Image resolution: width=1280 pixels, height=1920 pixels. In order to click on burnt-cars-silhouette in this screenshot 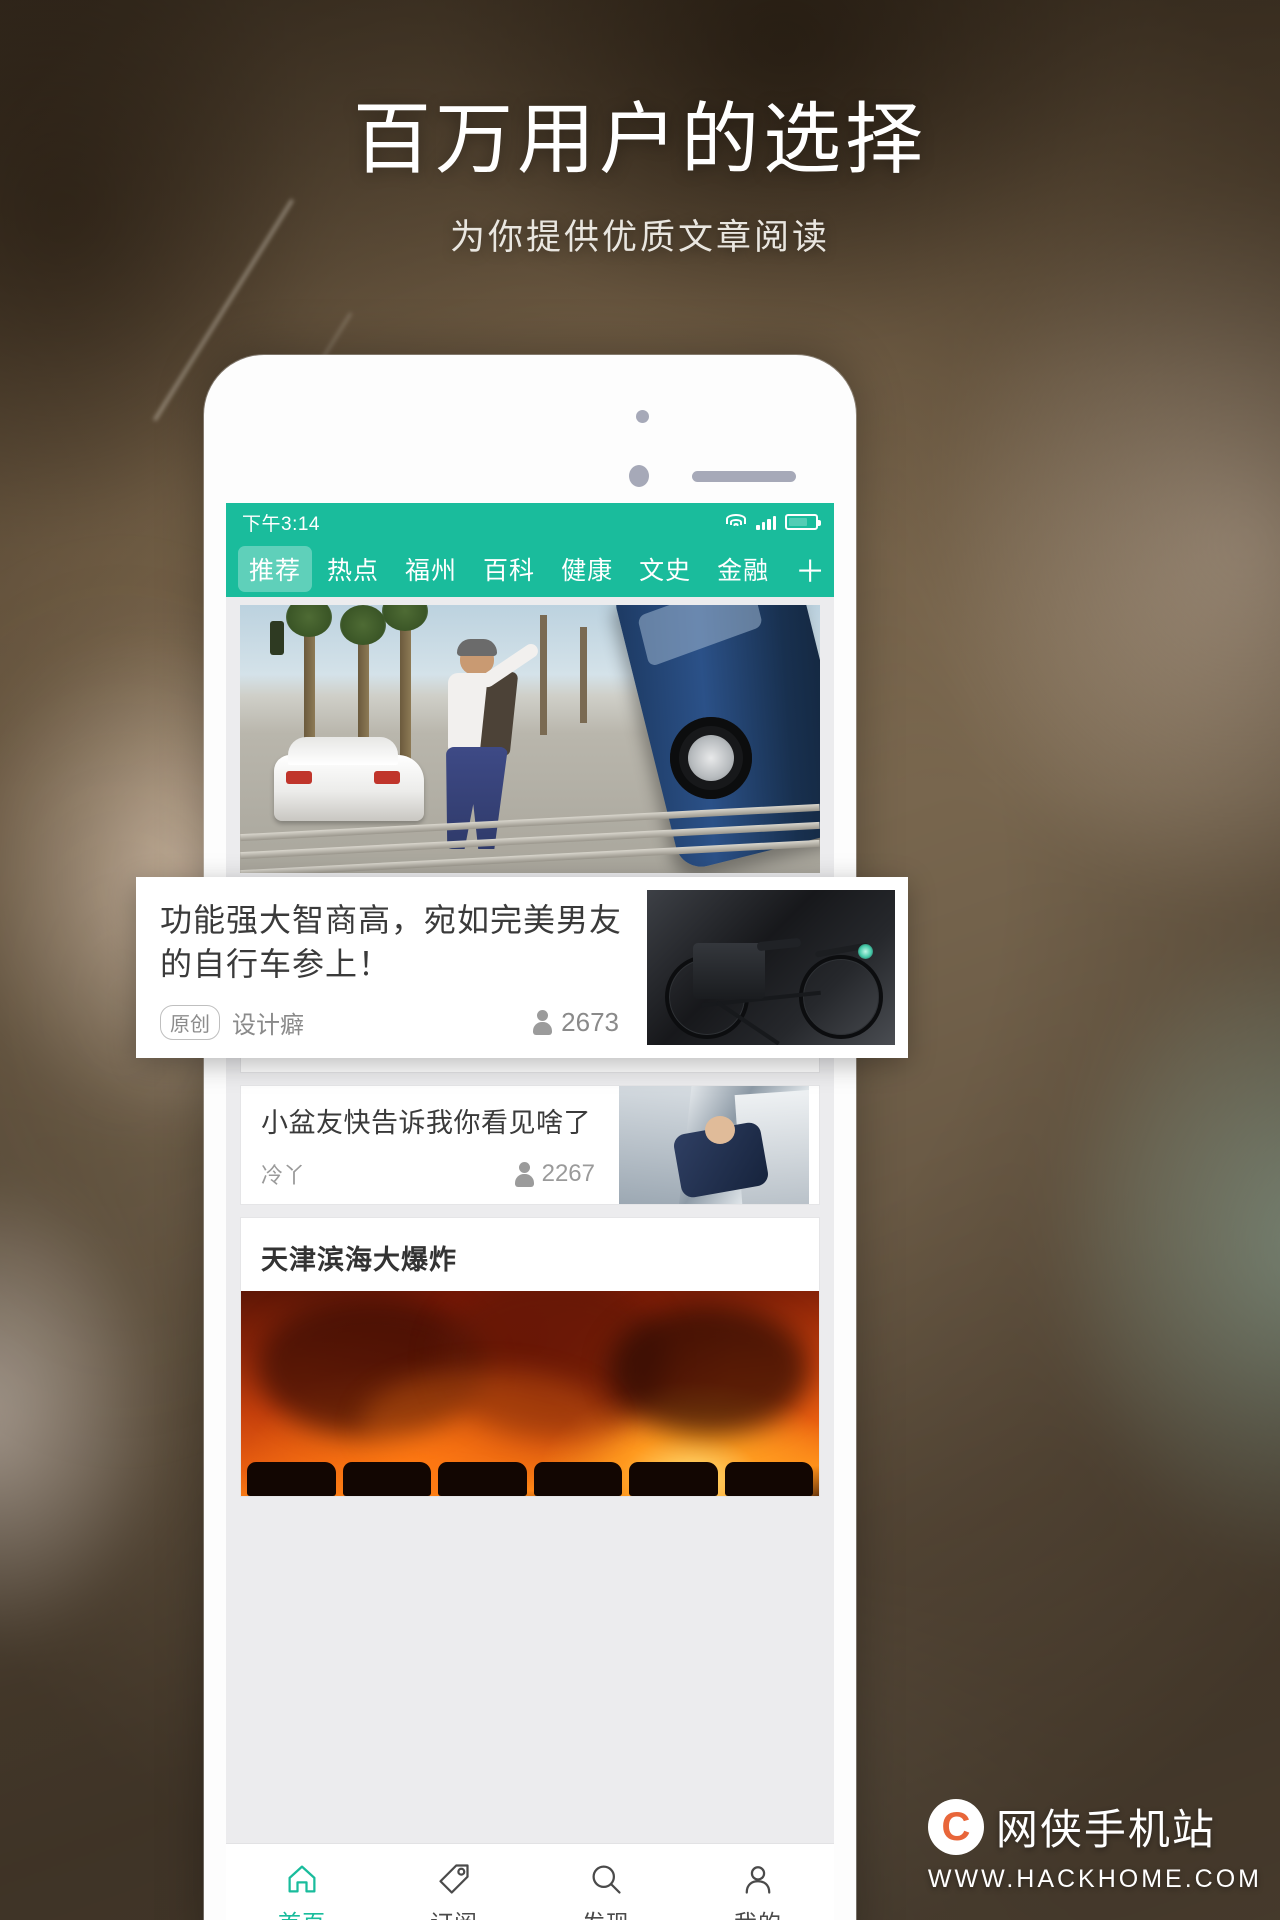, I will do `click(530, 1474)`.